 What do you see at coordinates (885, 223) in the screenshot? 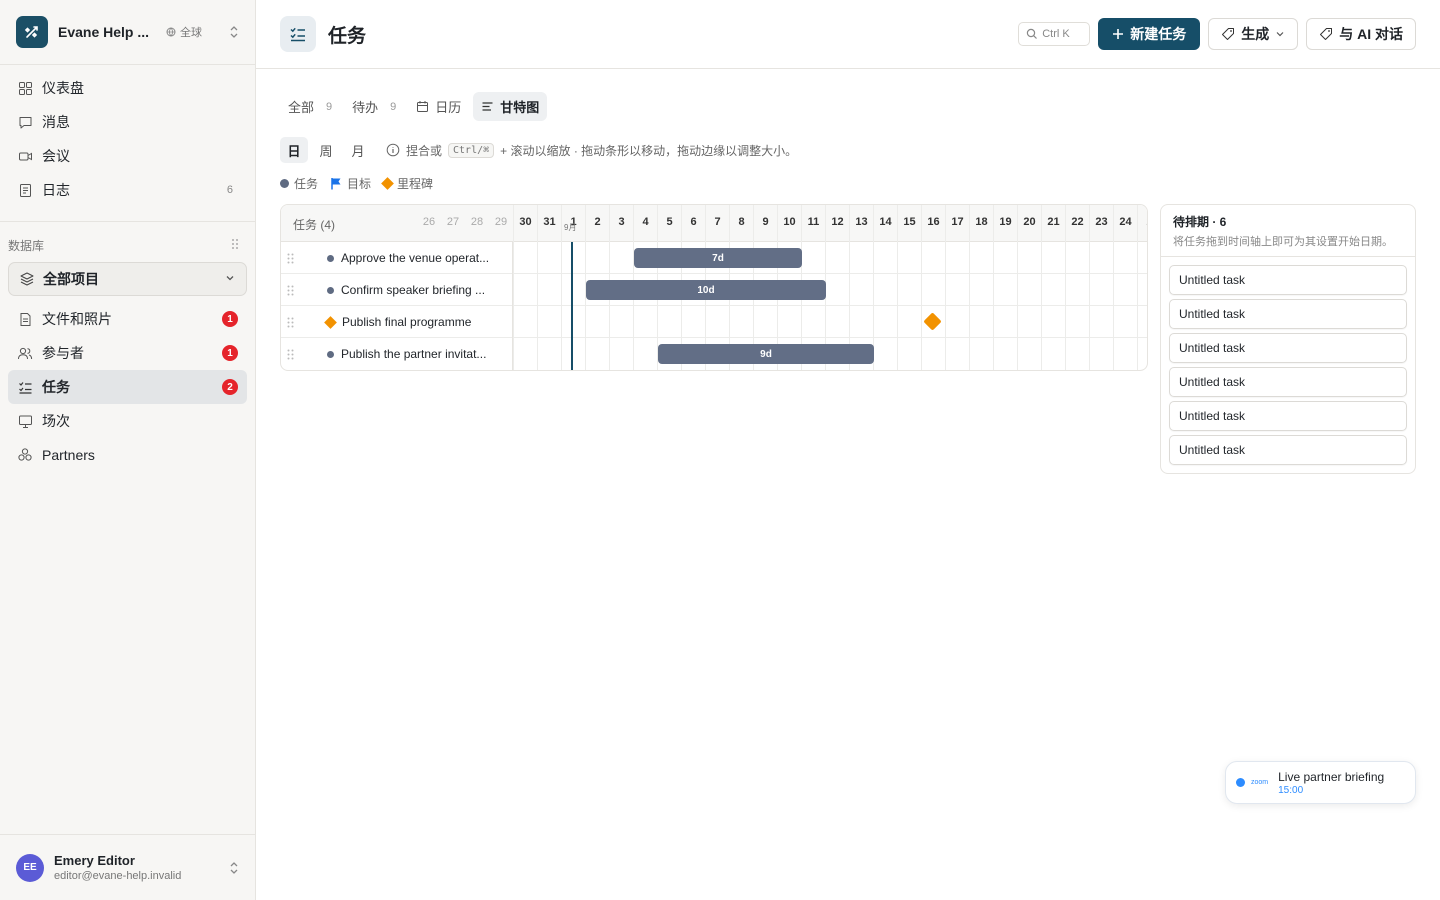
I see `gantt-day-label: 14` at bounding box center [885, 223].